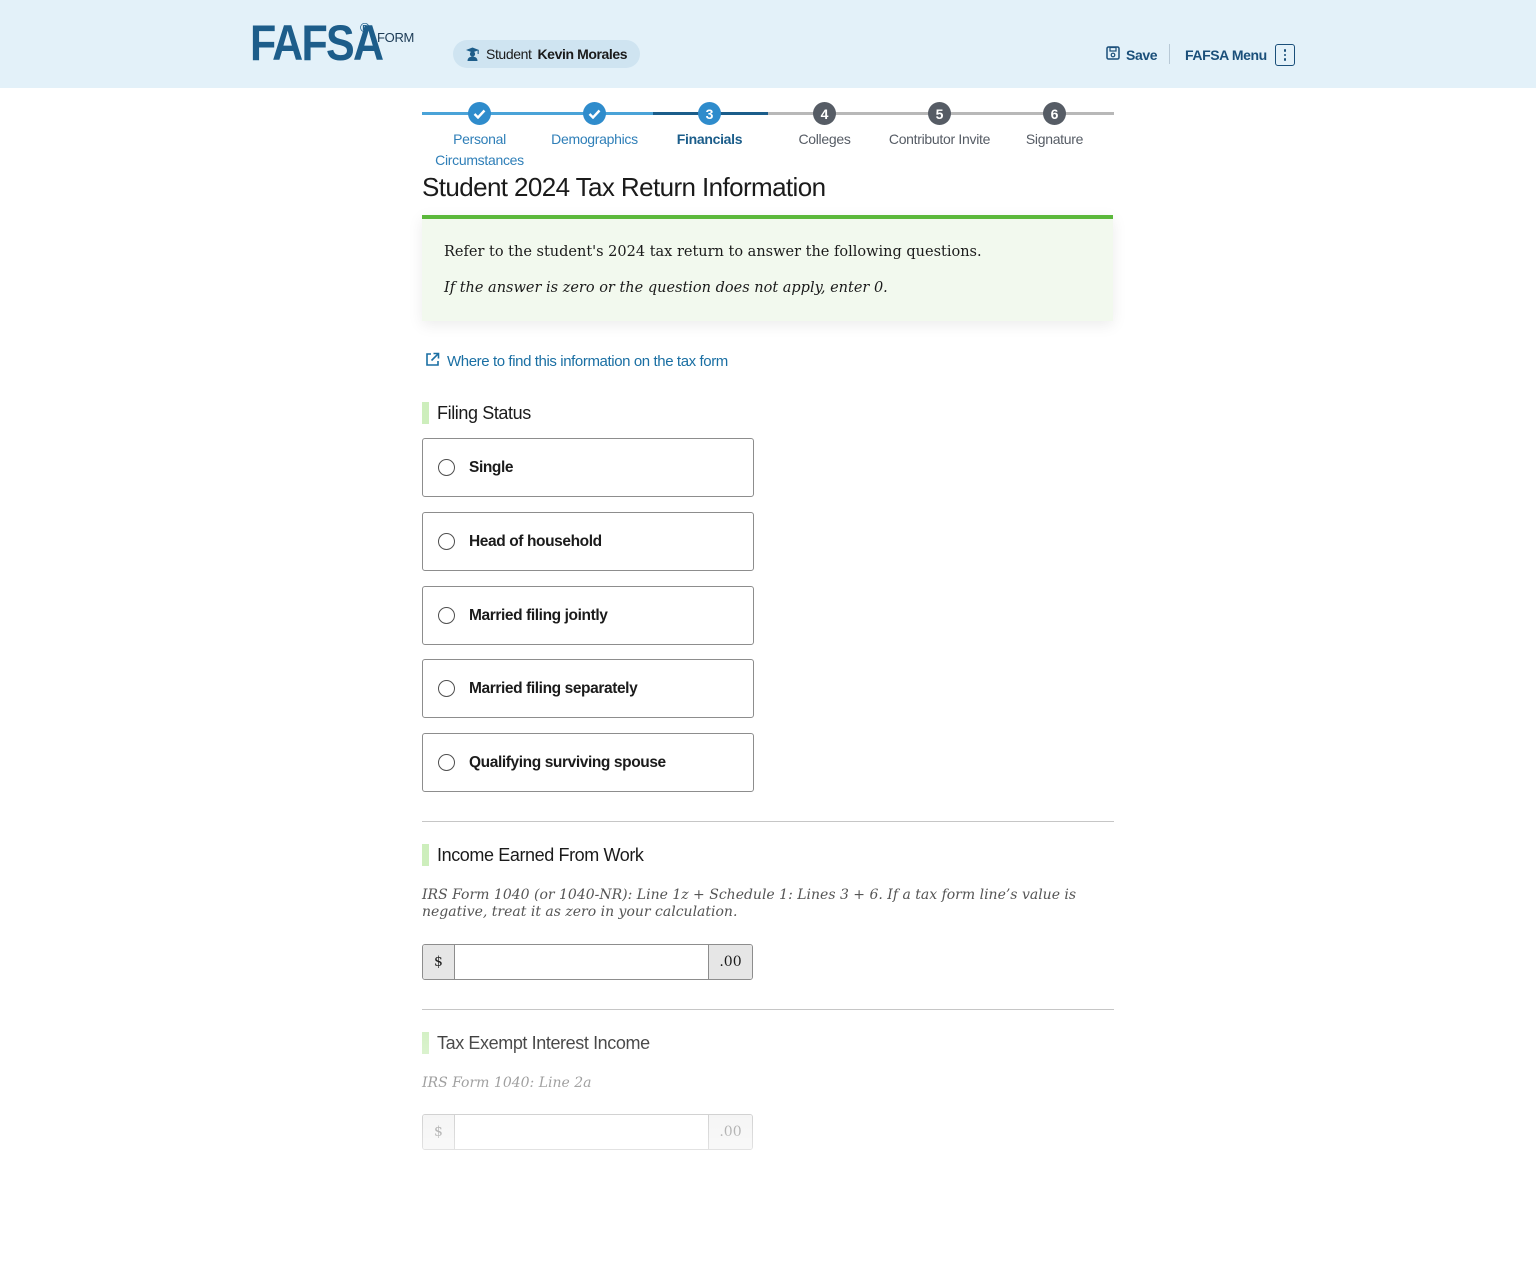  Describe the element at coordinates (1284, 55) in the screenshot. I see `kebab-menu-icon` at that location.